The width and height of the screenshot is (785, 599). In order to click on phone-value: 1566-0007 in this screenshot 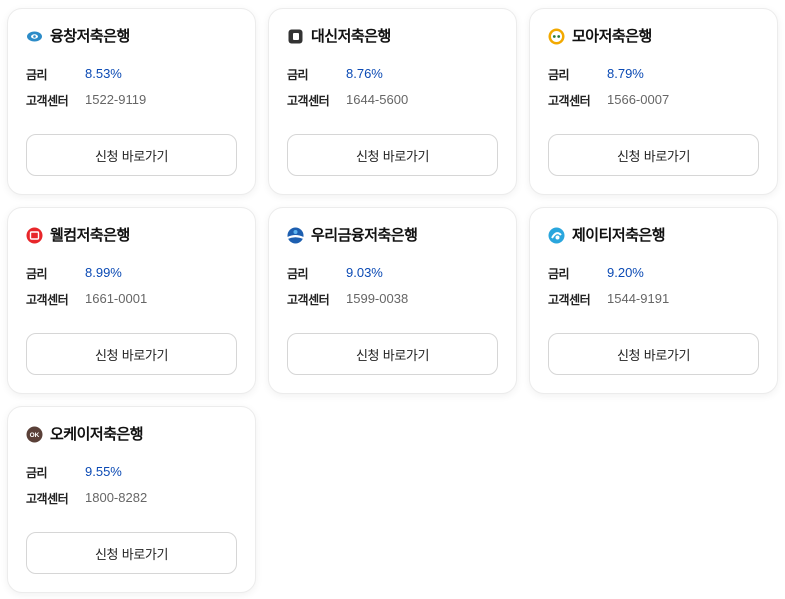, I will do `click(638, 99)`.